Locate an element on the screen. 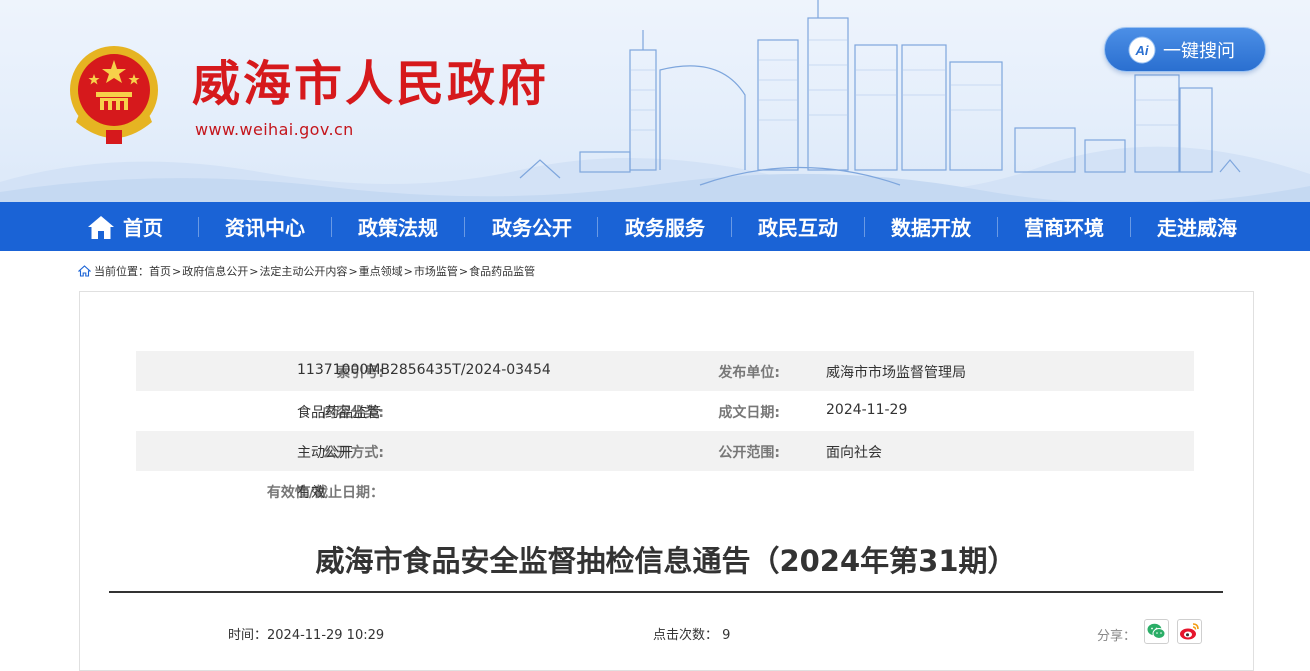 The height and width of the screenshot is (671, 1310). meta-key: 公开范围: is located at coordinates (749, 453).